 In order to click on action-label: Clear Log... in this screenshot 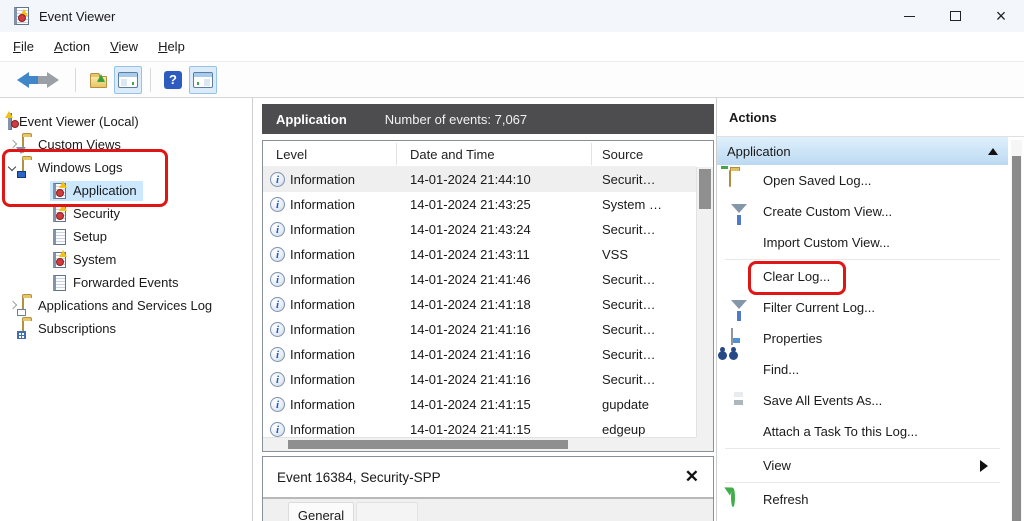, I will do `click(797, 276)`.